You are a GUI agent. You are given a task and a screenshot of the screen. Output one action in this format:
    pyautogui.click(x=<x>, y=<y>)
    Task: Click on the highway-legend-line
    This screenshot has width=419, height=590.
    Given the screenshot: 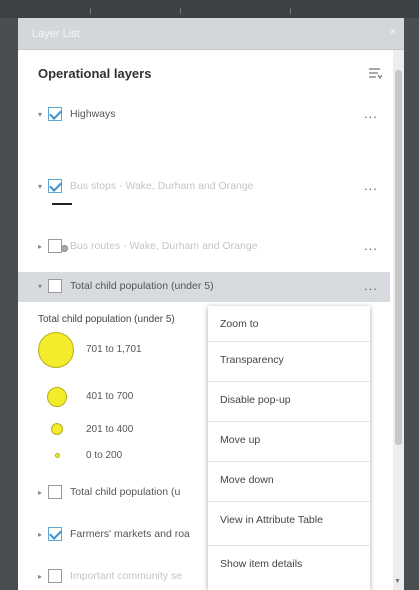 What is the action you would take?
    pyautogui.click(x=62, y=204)
    